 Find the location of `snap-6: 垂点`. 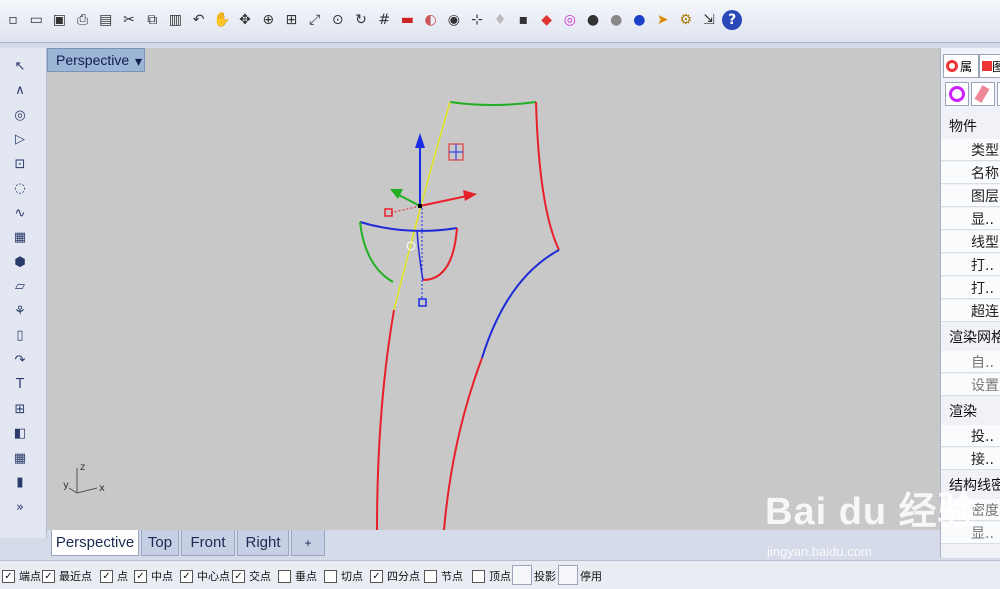

snap-6: 垂点 is located at coordinates (297, 576).